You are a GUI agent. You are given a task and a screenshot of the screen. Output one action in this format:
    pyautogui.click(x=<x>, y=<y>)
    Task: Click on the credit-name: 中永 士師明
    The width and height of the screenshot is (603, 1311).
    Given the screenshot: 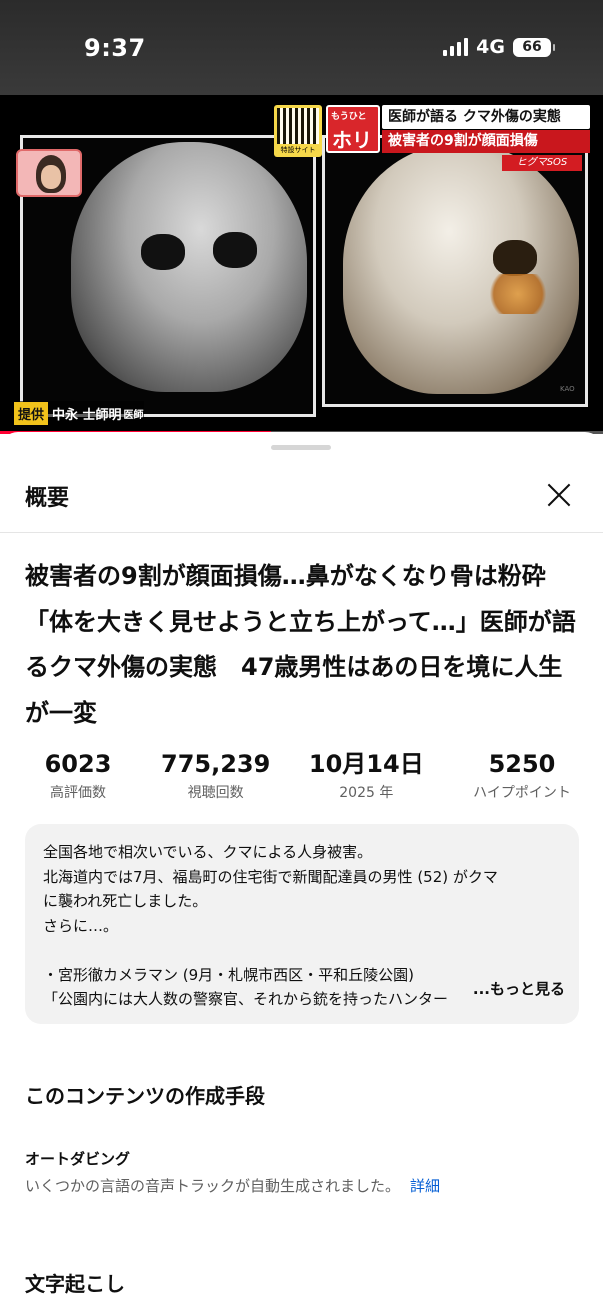 What is the action you would take?
    pyautogui.click(x=87, y=415)
    